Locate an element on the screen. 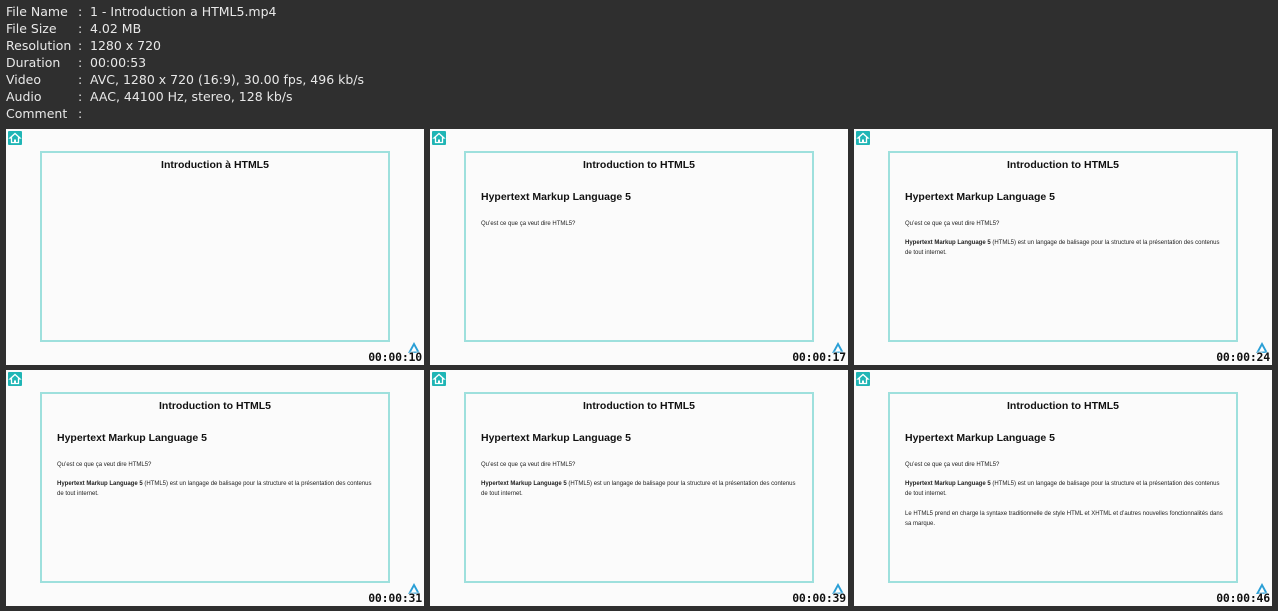 This screenshot has width=1278, height=611. meta-value-audio: AAC, 44100 Hz, stereo, 128 kb/s is located at coordinates (191, 96).